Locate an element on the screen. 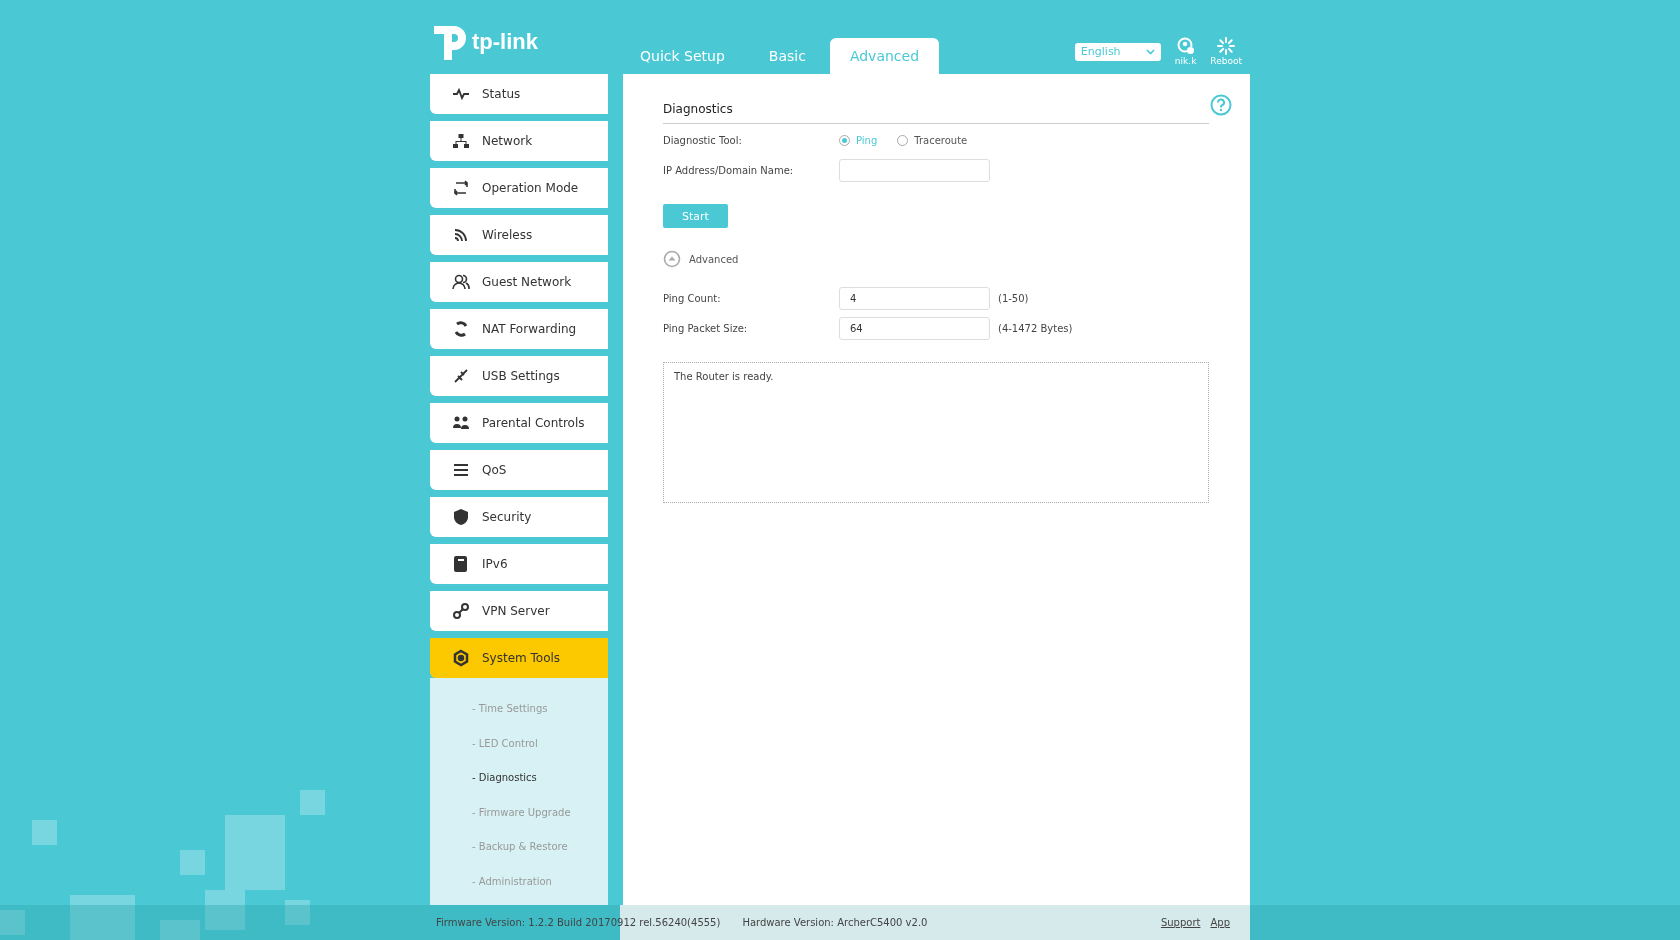 The image size is (1680, 940). hardware-version: Hardware Version: ArcherC5400 v2.0 is located at coordinates (835, 922).